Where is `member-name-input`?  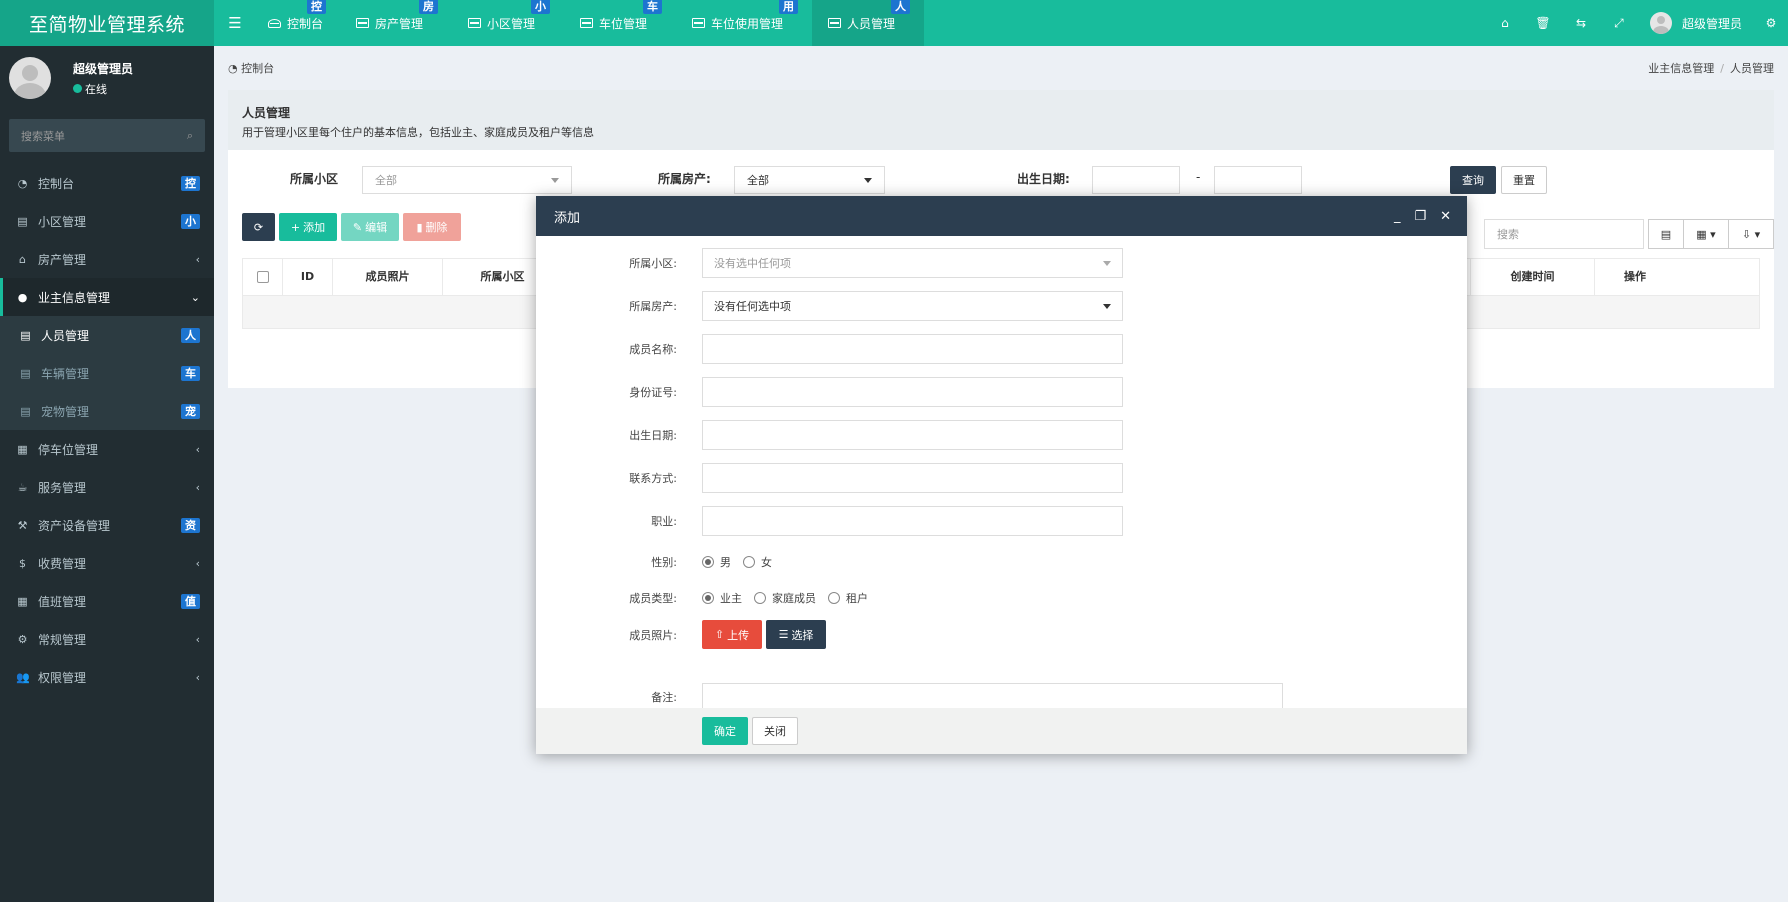 member-name-input is located at coordinates (912, 349).